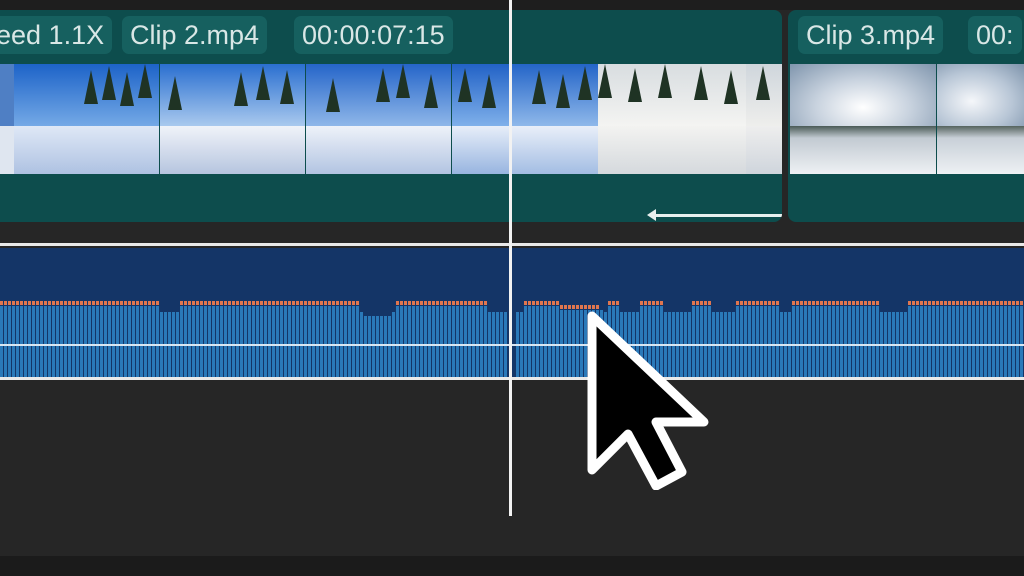 This screenshot has height=576, width=1024. I want to click on video-clip-3: Clip 3.mp4 00:, so click(906, 116).